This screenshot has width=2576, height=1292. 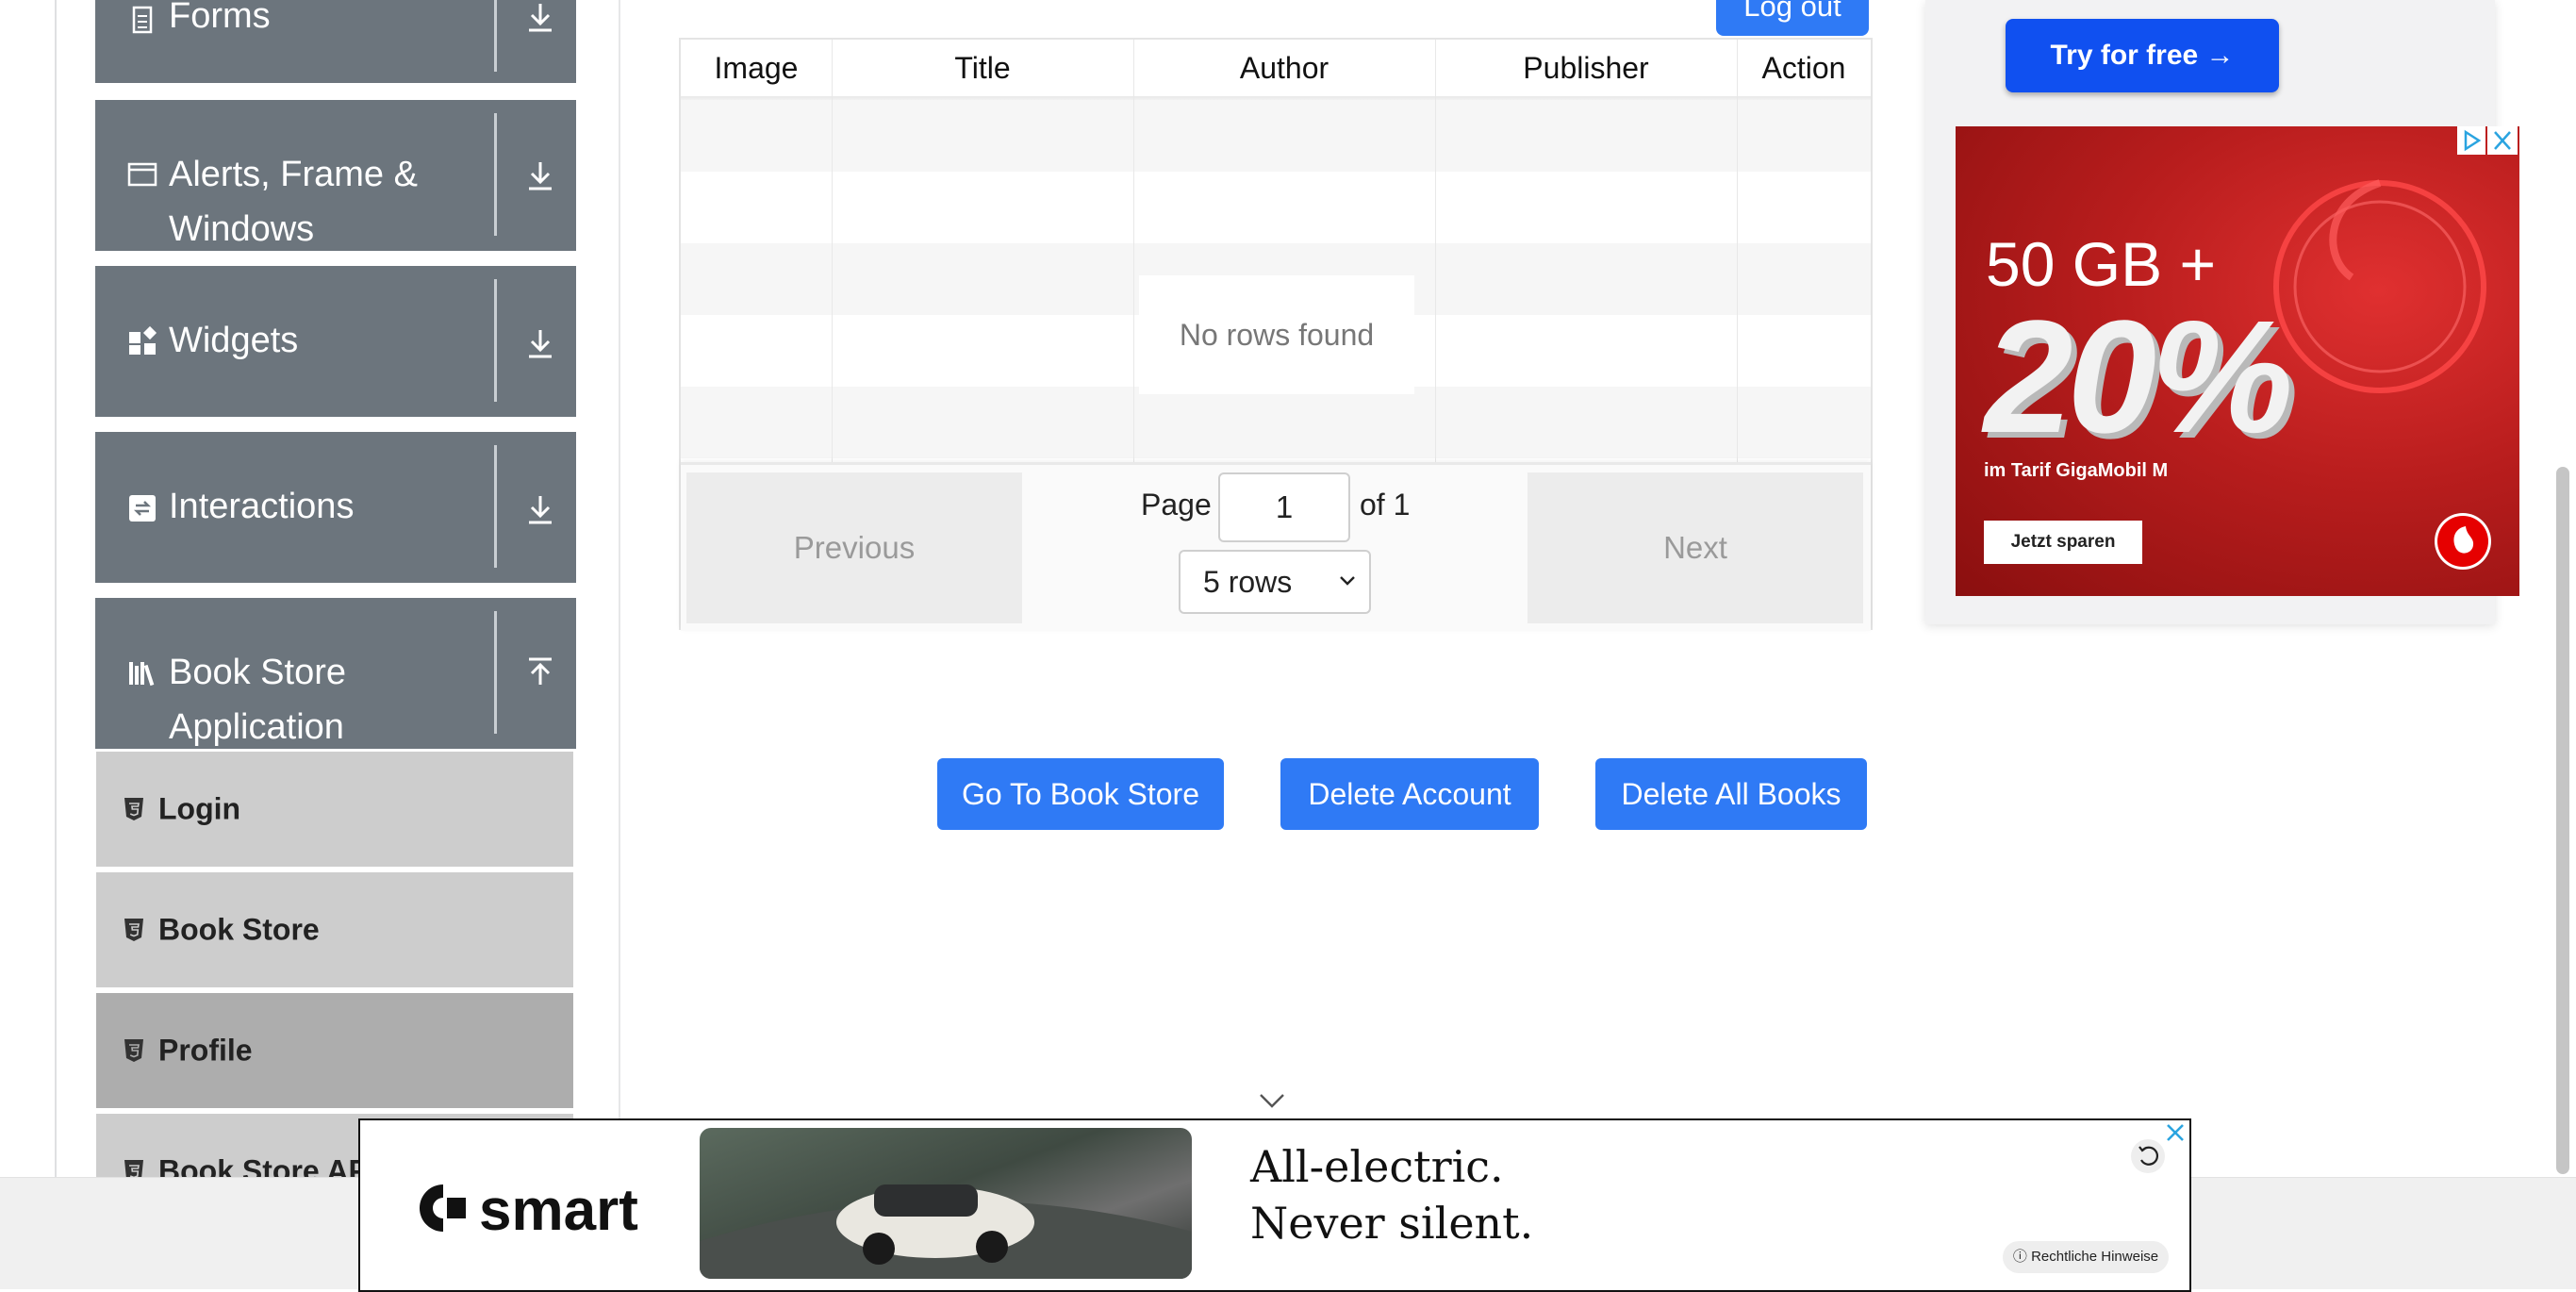 What do you see at coordinates (558, 1210) in the screenshot?
I see `smart-brand-text: smart` at bounding box center [558, 1210].